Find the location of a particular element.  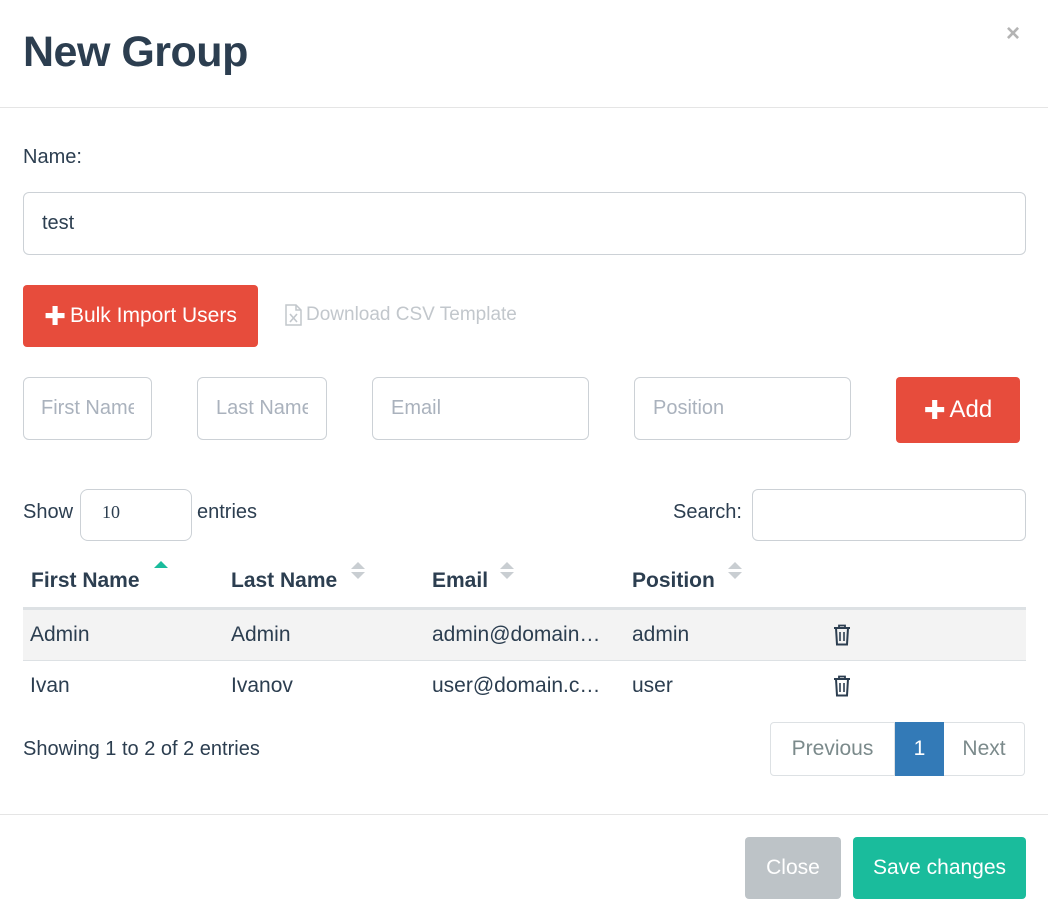

position-input is located at coordinates (742, 408).